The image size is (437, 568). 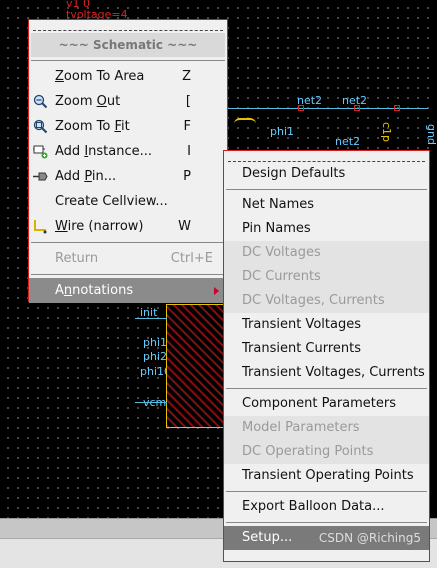 I want to click on menu-item-label: Return, so click(x=77, y=258).